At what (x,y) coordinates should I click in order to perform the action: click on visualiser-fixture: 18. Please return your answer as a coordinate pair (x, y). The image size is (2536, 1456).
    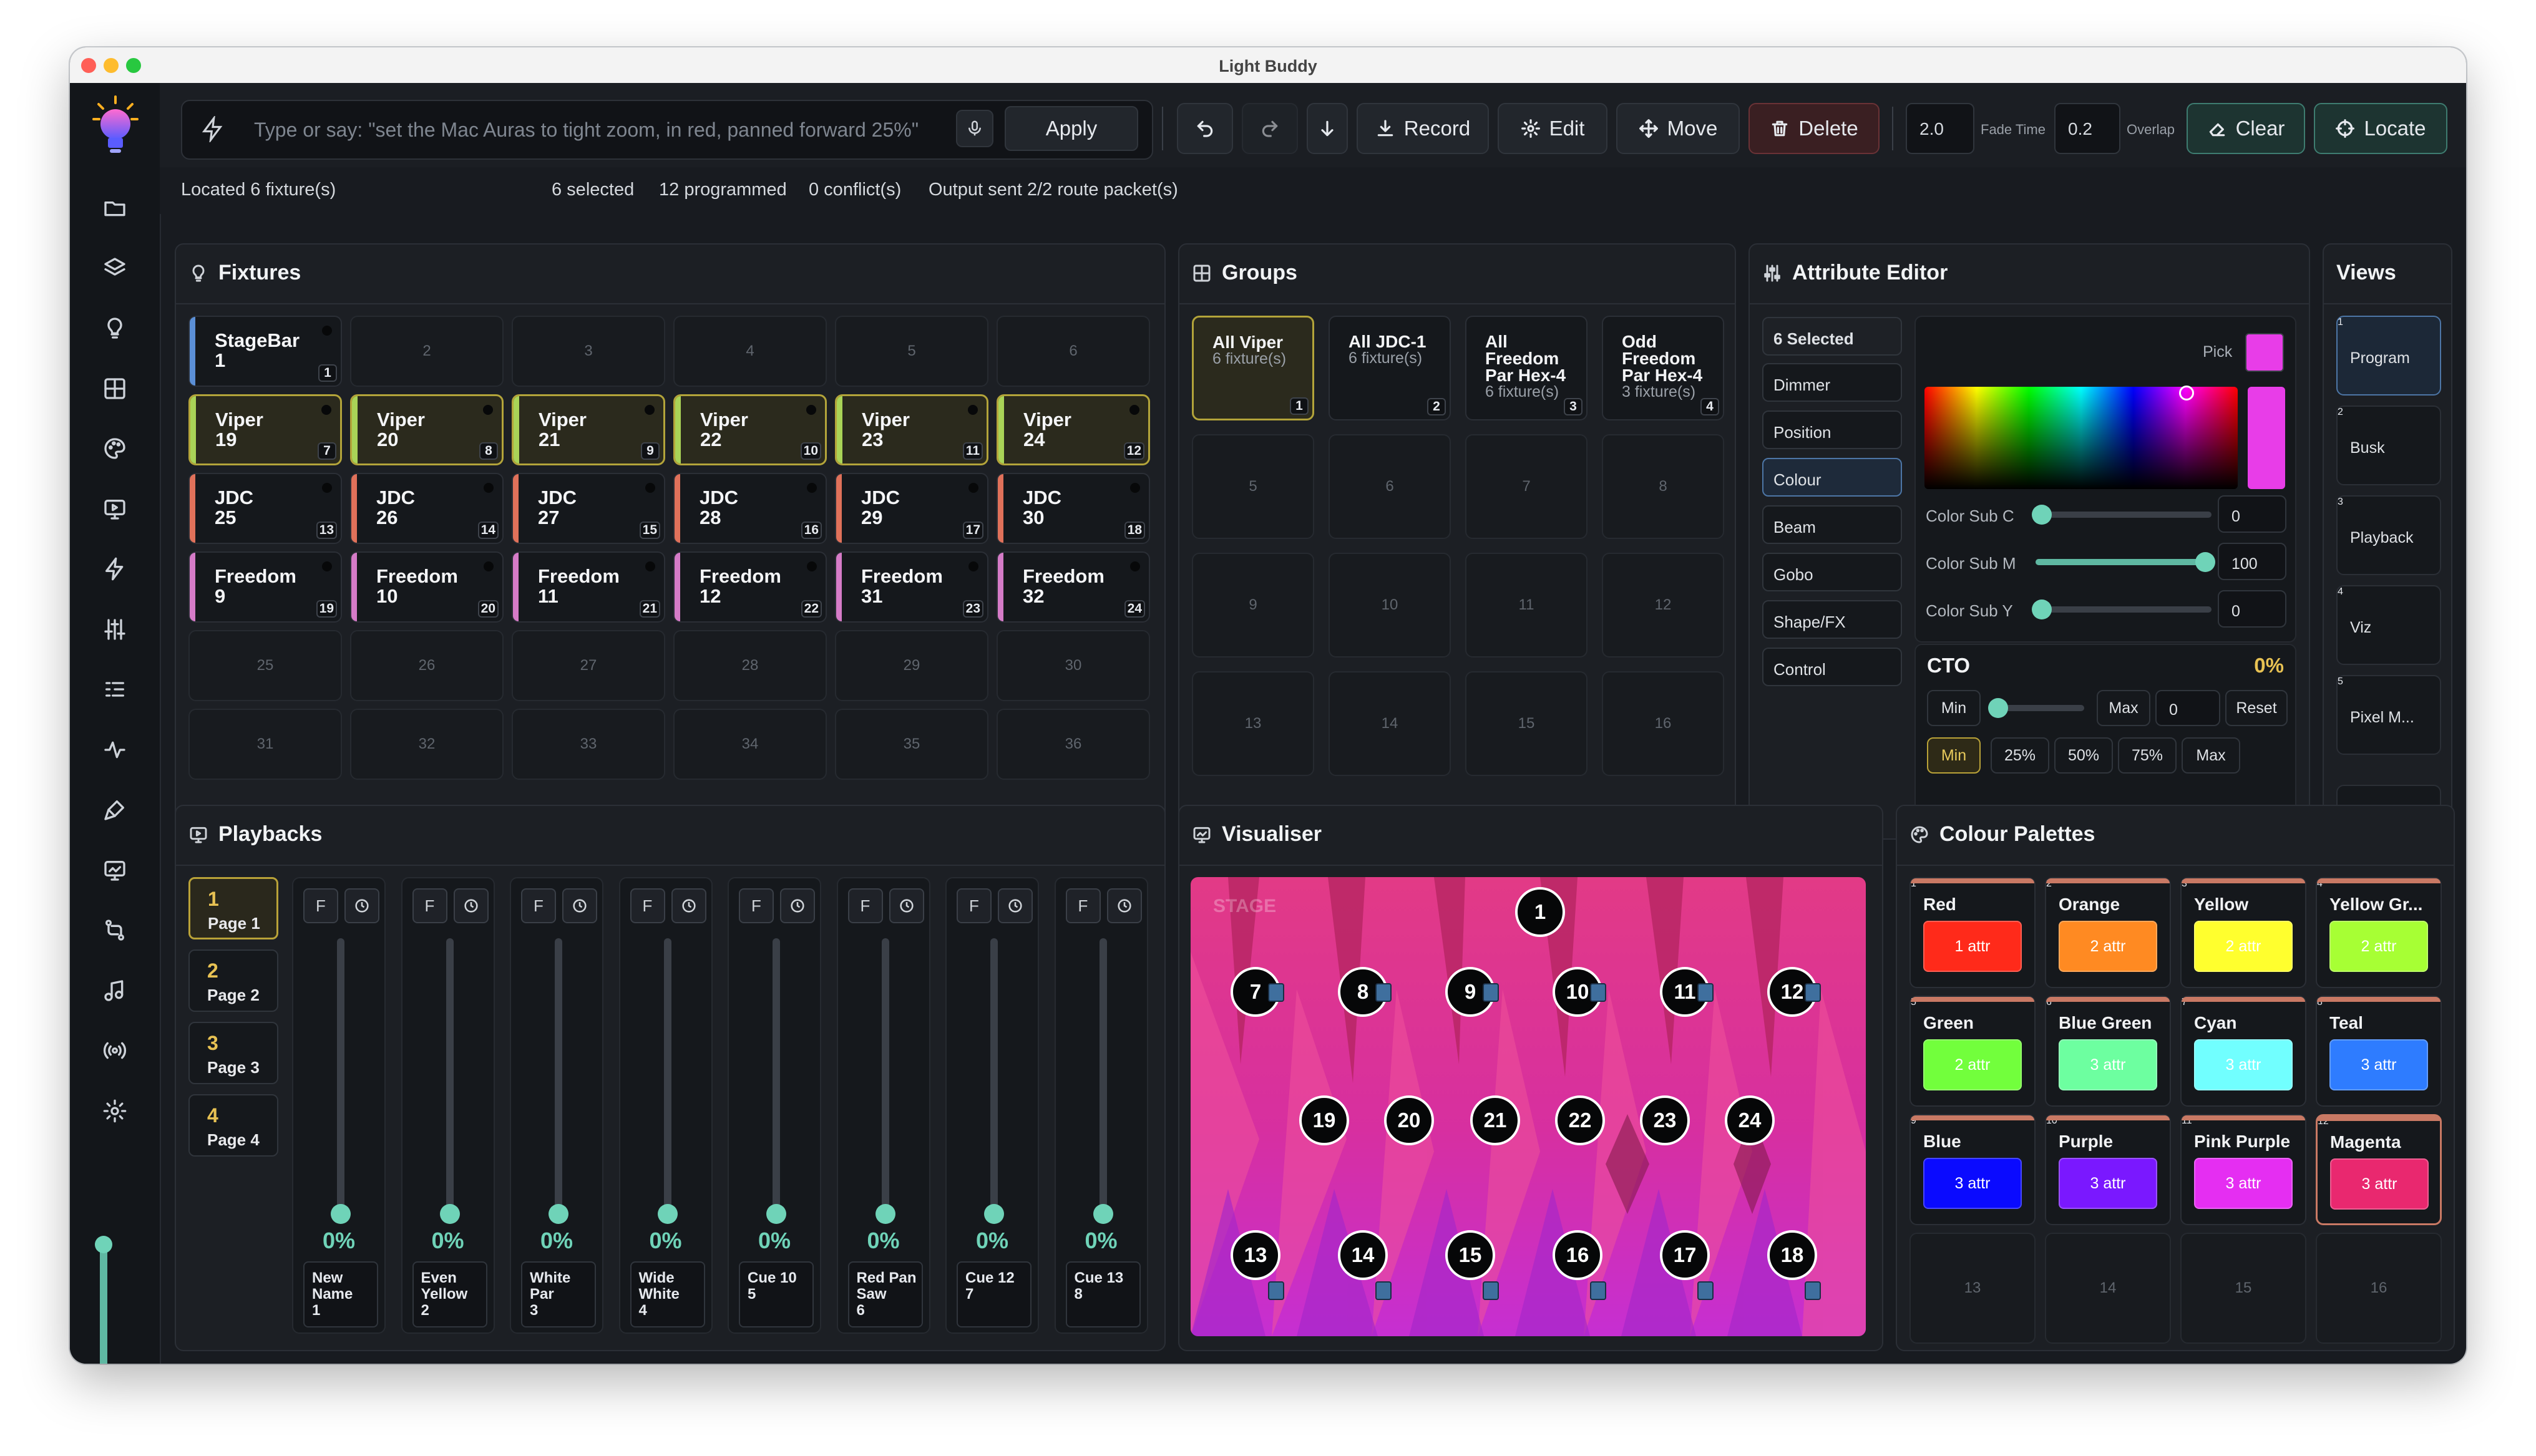
    Looking at the image, I should click on (1792, 1255).